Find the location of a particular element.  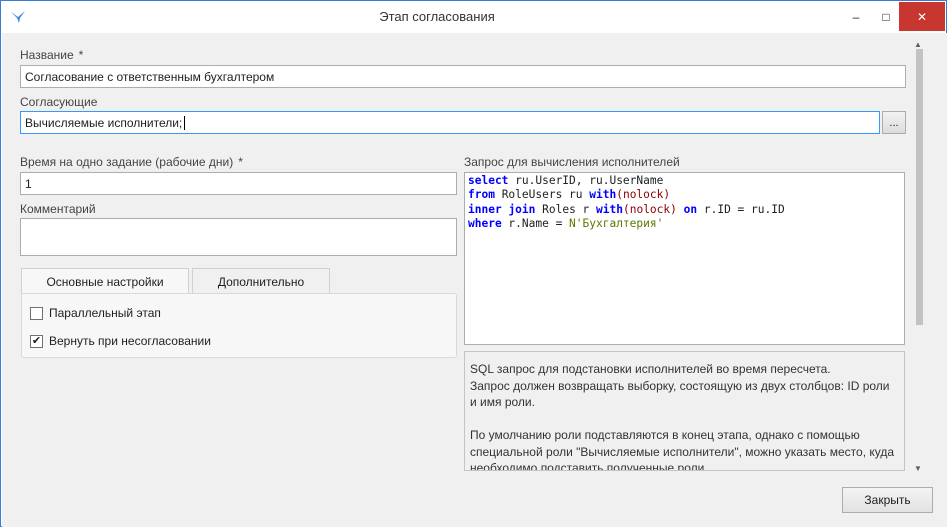

title-bar: Этап согласования – □ ✕ is located at coordinates (473, 17).